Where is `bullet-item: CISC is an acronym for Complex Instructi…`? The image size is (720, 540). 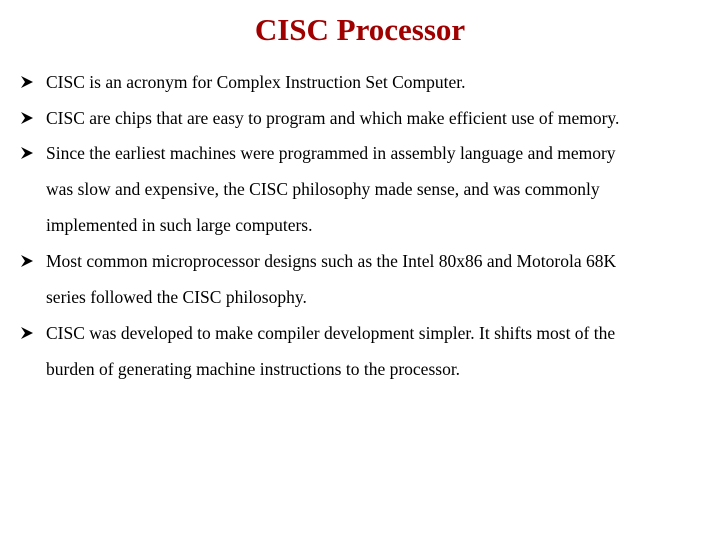
bullet-item: CISC is an acronym for Complex Instructi… is located at coordinates (370, 82).